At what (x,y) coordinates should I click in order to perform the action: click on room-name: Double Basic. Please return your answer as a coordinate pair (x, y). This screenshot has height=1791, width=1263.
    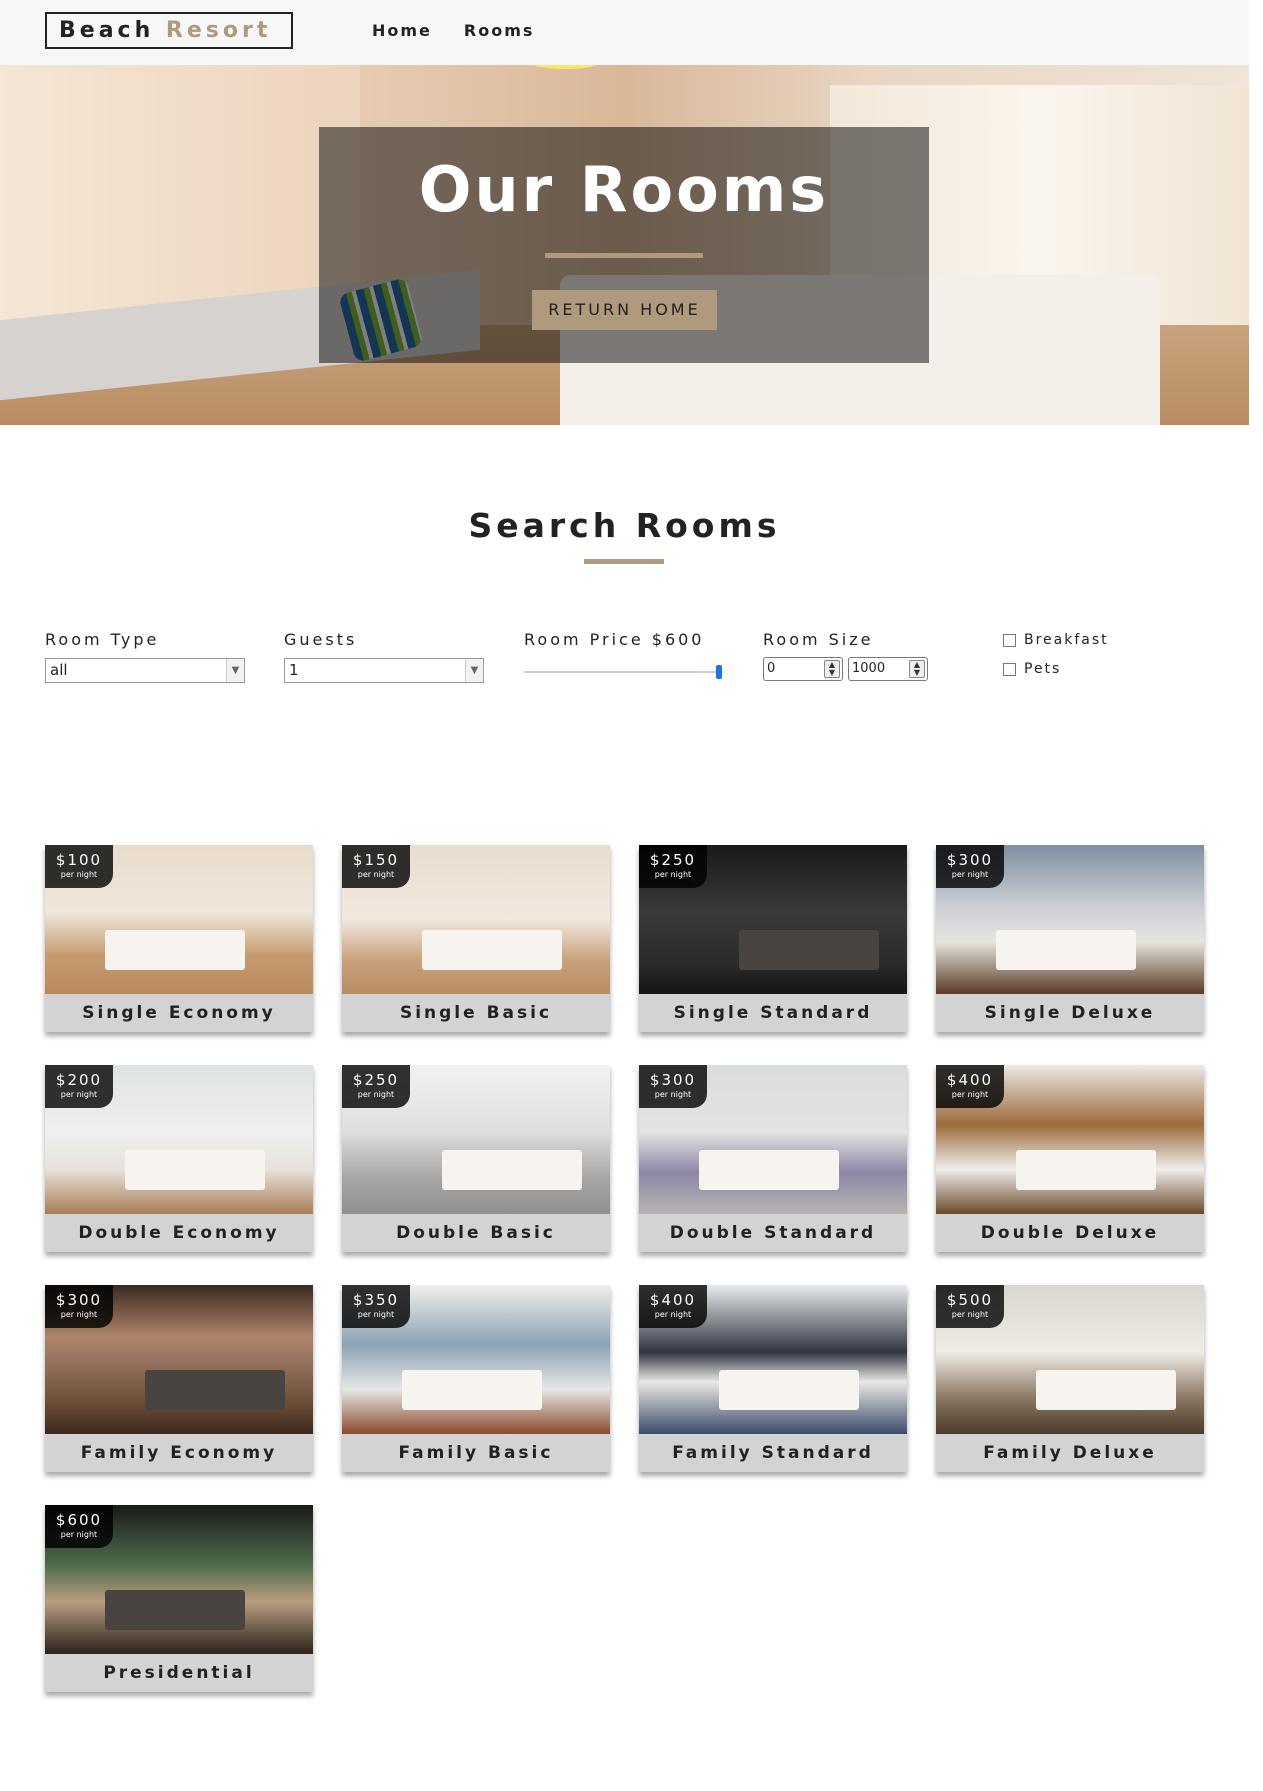
    Looking at the image, I should click on (476, 1233).